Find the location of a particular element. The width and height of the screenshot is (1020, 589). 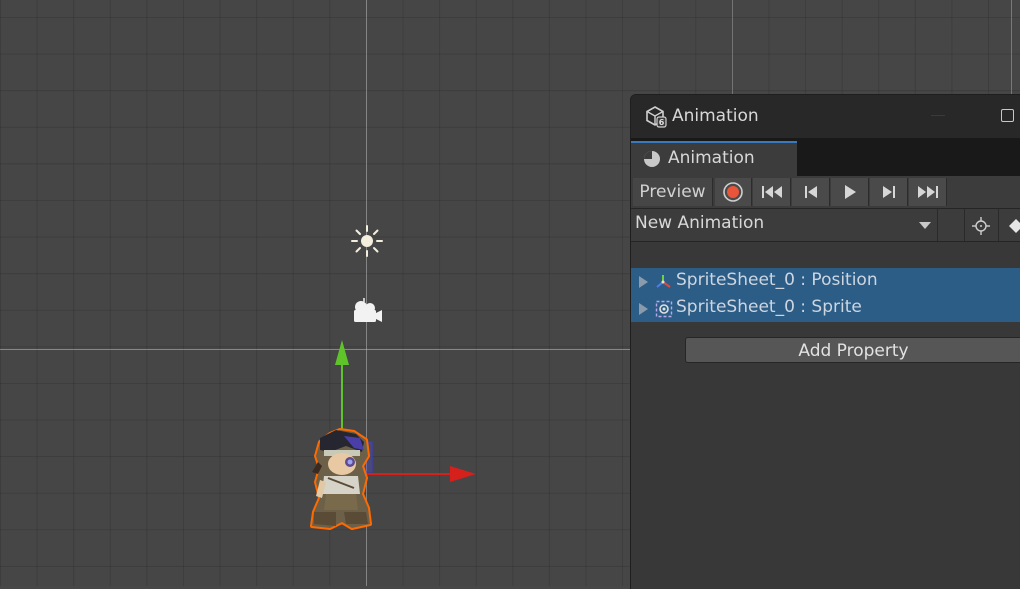

record-button is located at coordinates (733, 192).